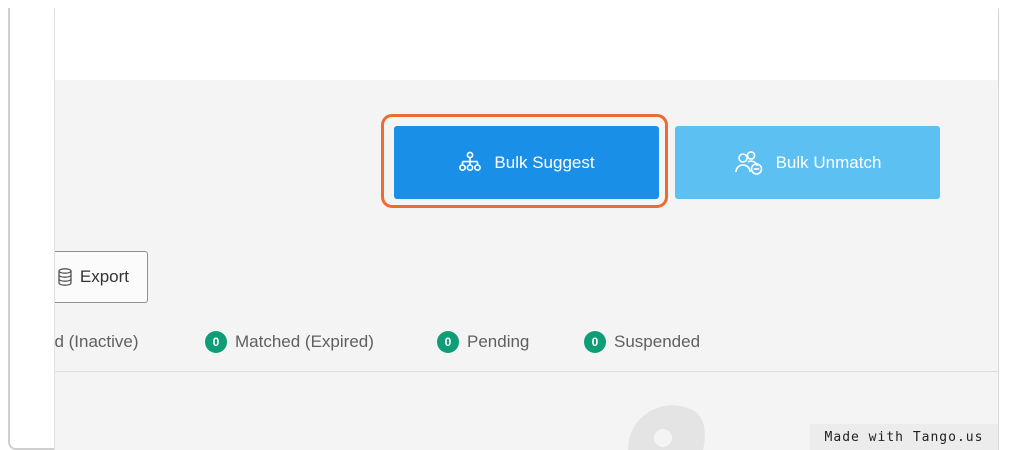  What do you see at coordinates (65, 277) in the screenshot?
I see `database-icon` at bounding box center [65, 277].